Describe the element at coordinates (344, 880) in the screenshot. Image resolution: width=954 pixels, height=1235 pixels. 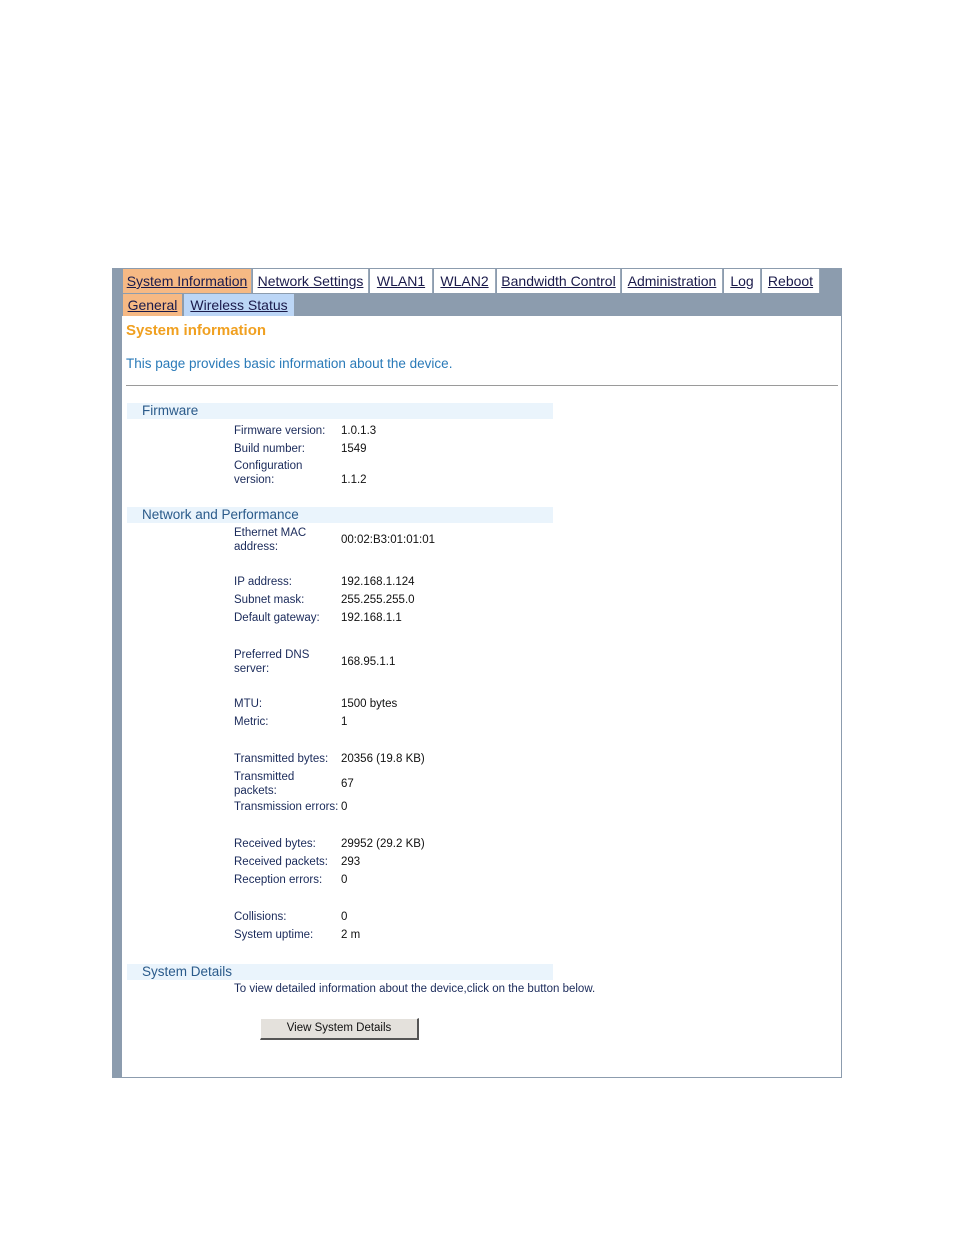
I see `value-reception-errors: 0` at that location.